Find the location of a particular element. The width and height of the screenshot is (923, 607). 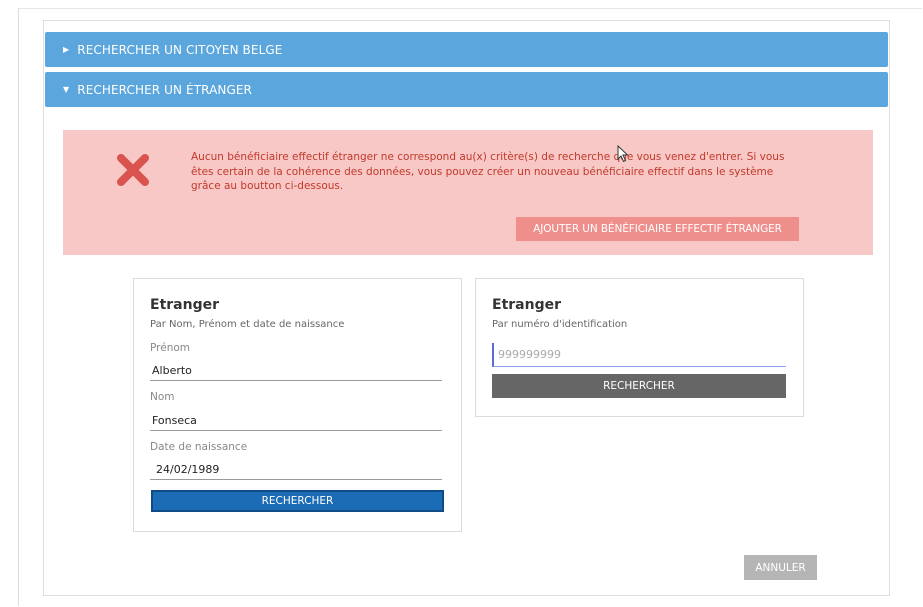

card-subtitle: Par Nom, Prénom et date de naissance is located at coordinates (247, 324).